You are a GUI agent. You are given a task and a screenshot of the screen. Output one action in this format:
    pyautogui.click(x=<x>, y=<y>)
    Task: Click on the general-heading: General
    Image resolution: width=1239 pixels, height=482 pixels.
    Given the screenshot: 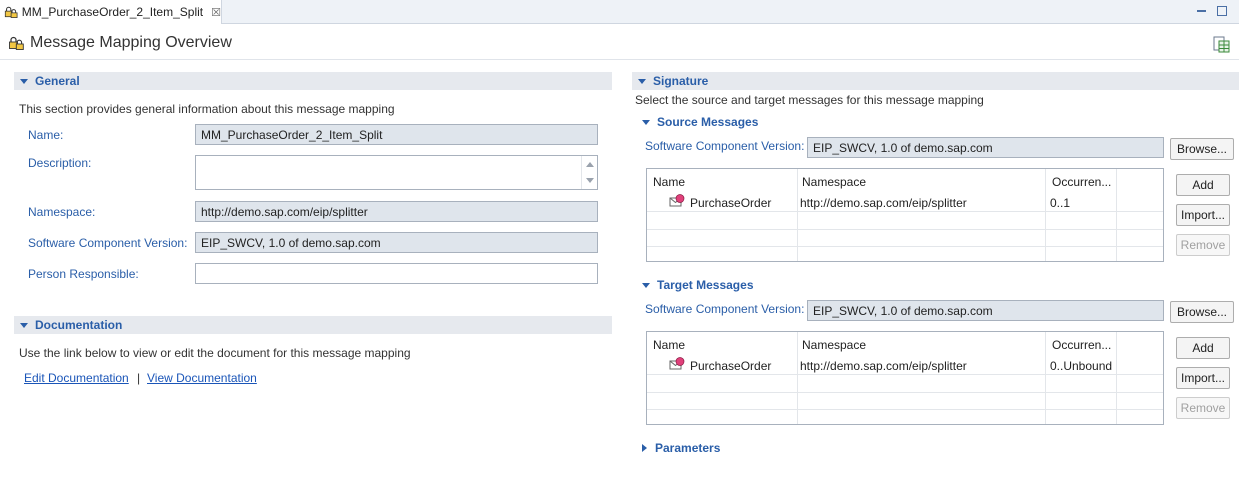 What is the action you would take?
    pyautogui.click(x=57, y=81)
    